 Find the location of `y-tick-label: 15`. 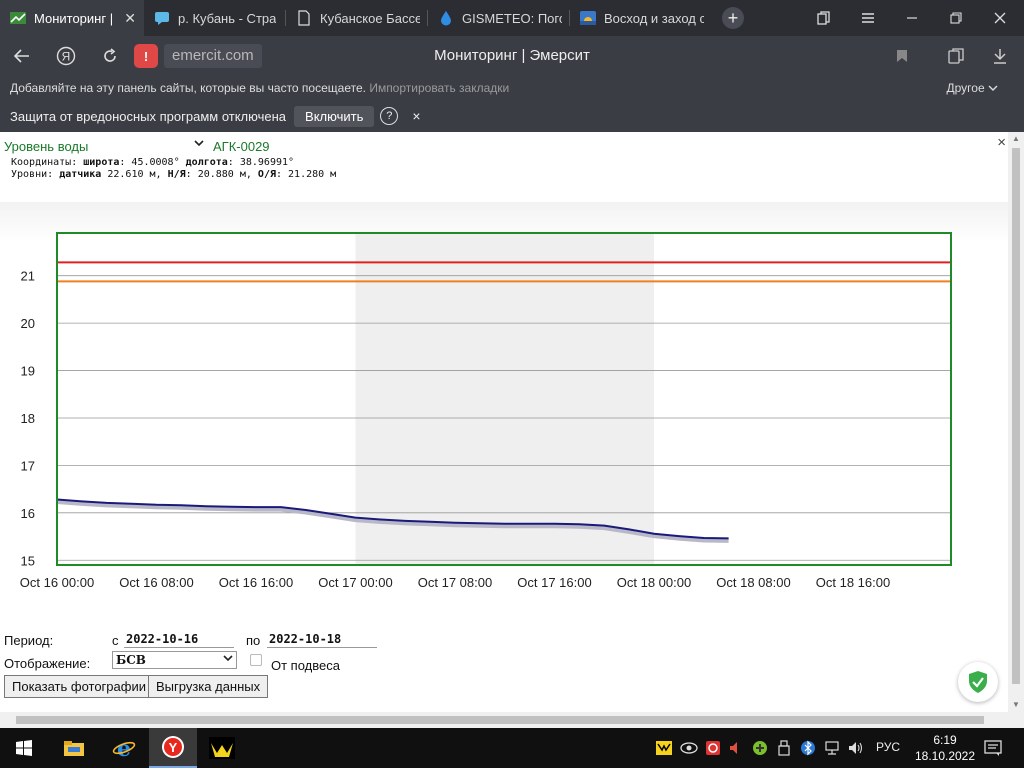

y-tick-label: 15 is located at coordinates (28, 560).